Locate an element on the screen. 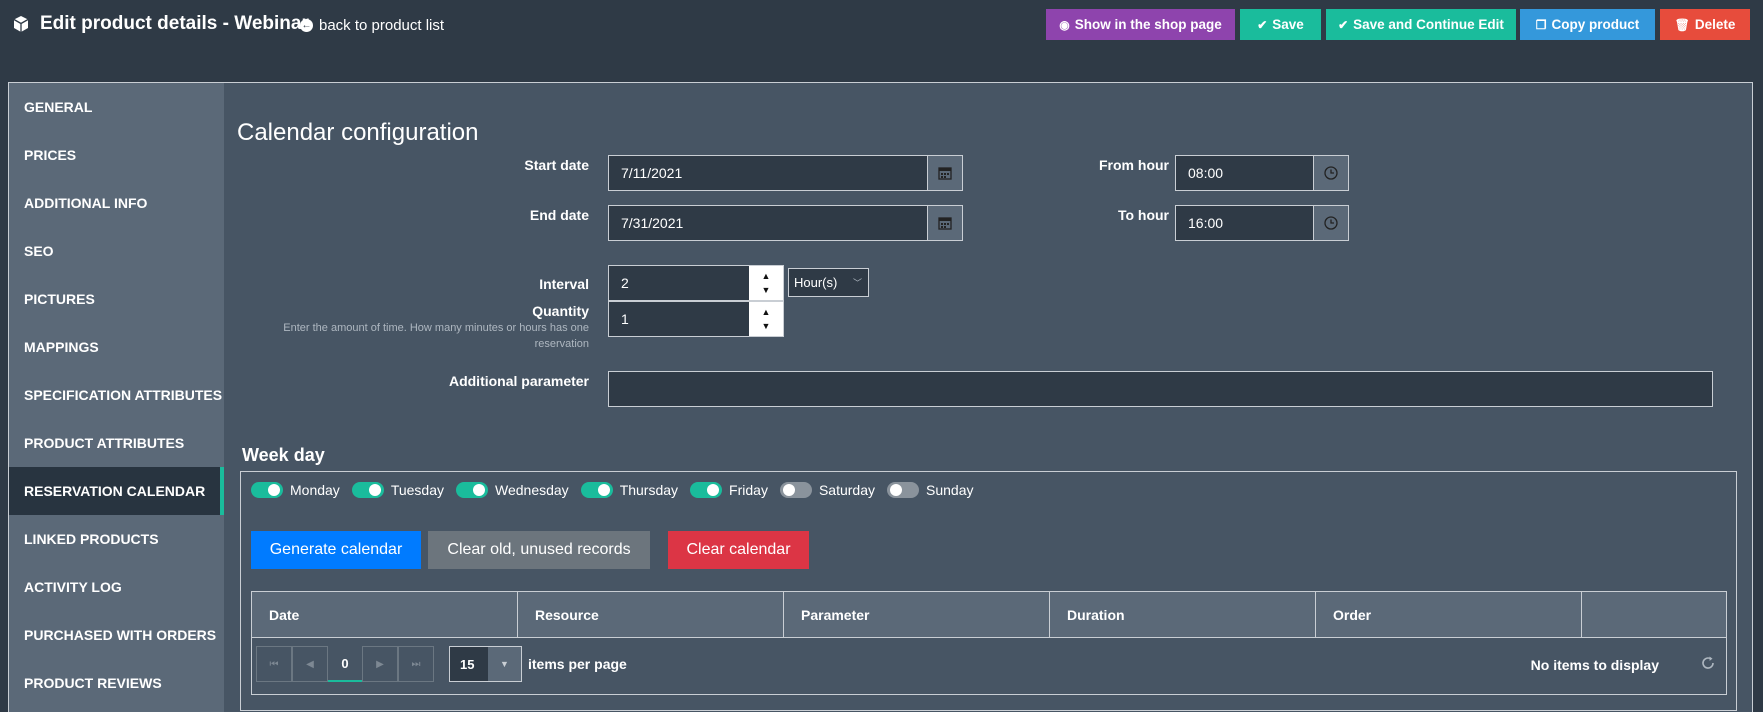 The width and height of the screenshot is (1763, 712). save-button: ✔ Save is located at coordinates (1280, 24).